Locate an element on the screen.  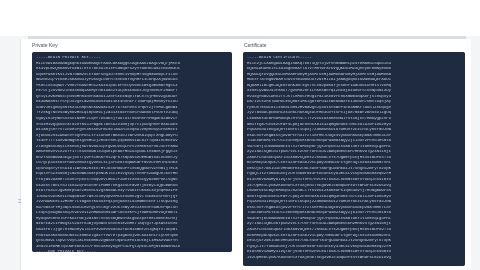
private-key-line: -----END PRIVATE KEY----- is located at coordinates (132, 251).